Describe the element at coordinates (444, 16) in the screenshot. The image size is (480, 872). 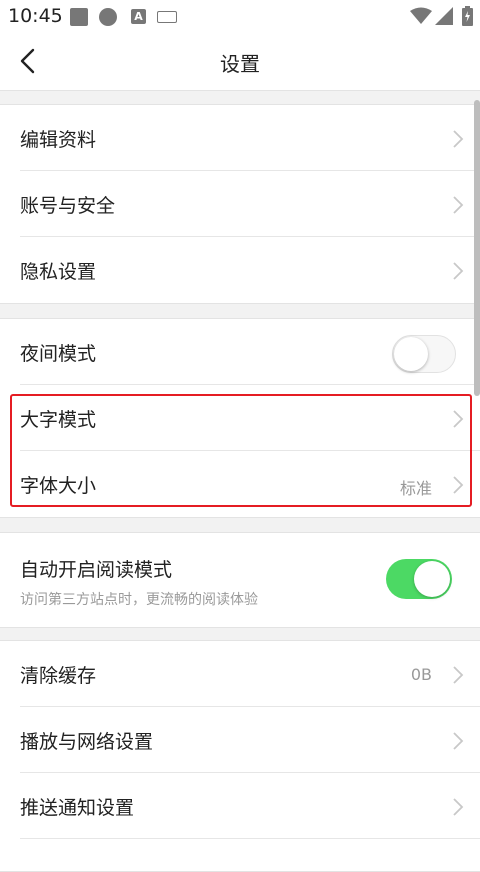
I see `signal-icon` at that location.